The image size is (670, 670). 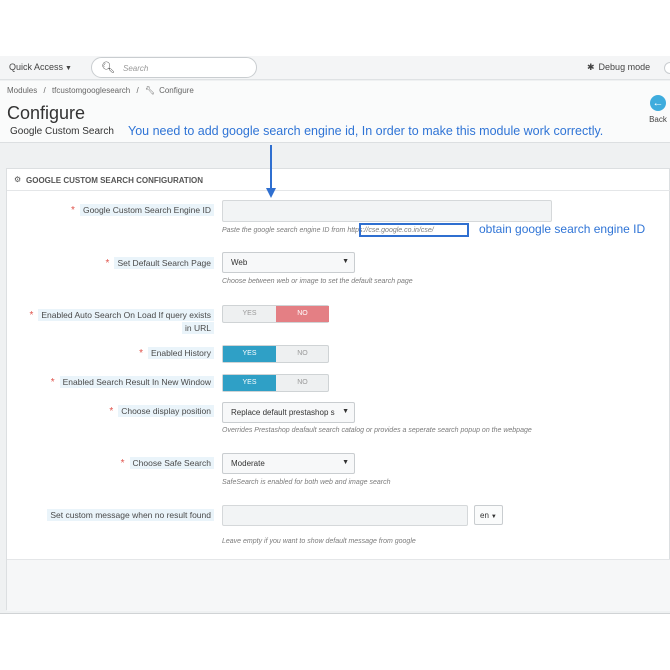 What do you see at coordinates (180, 353) in the screenshot?
I see `history-label-text: Enabled History` at bounding box center [180, 353].